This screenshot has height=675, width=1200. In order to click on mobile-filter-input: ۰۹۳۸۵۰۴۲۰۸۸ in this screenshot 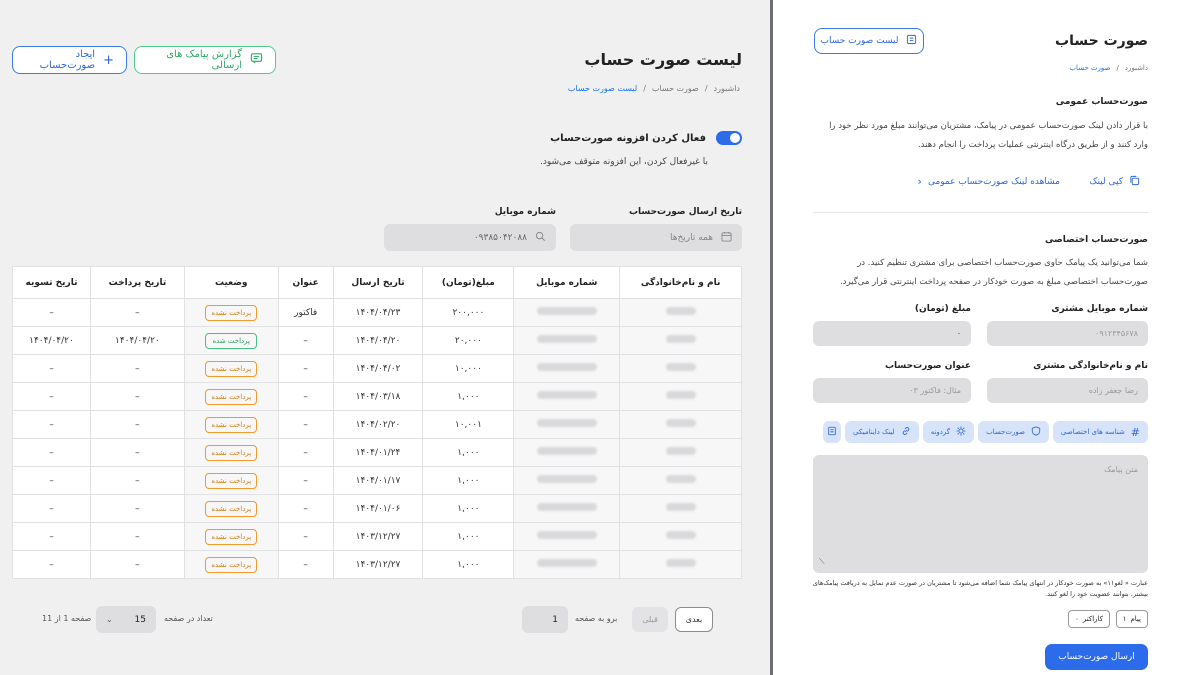, I will do `click(470, 237)`.